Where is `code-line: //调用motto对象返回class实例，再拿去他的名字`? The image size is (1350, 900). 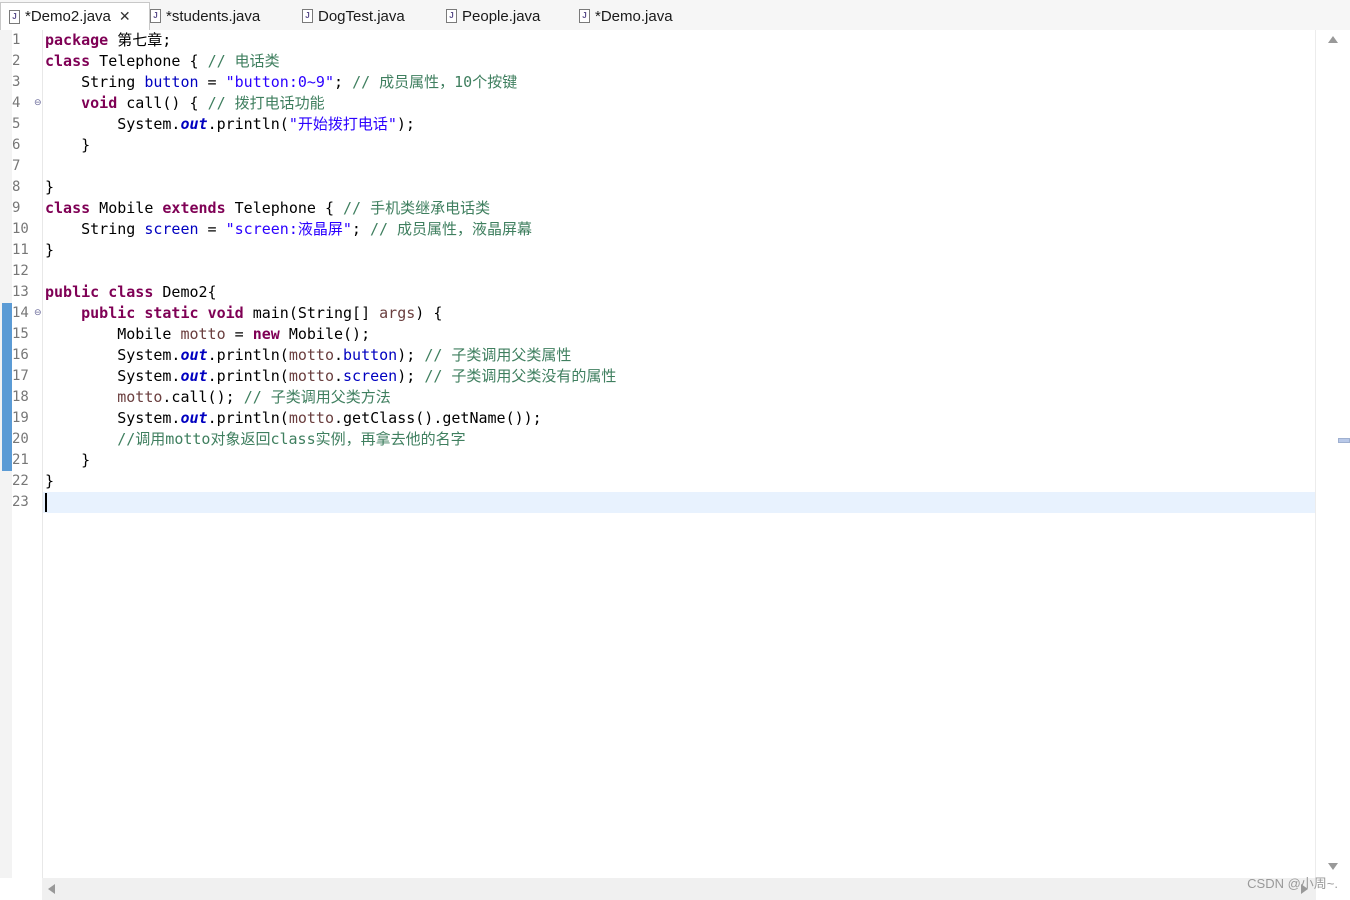 code-line: //调用motto对象返回class实例，再拿去他的名字 is located at coordinates (255, 439).